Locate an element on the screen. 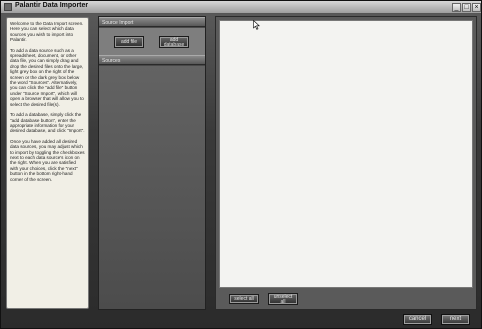  app-icon is located at coordinates (8, 7).